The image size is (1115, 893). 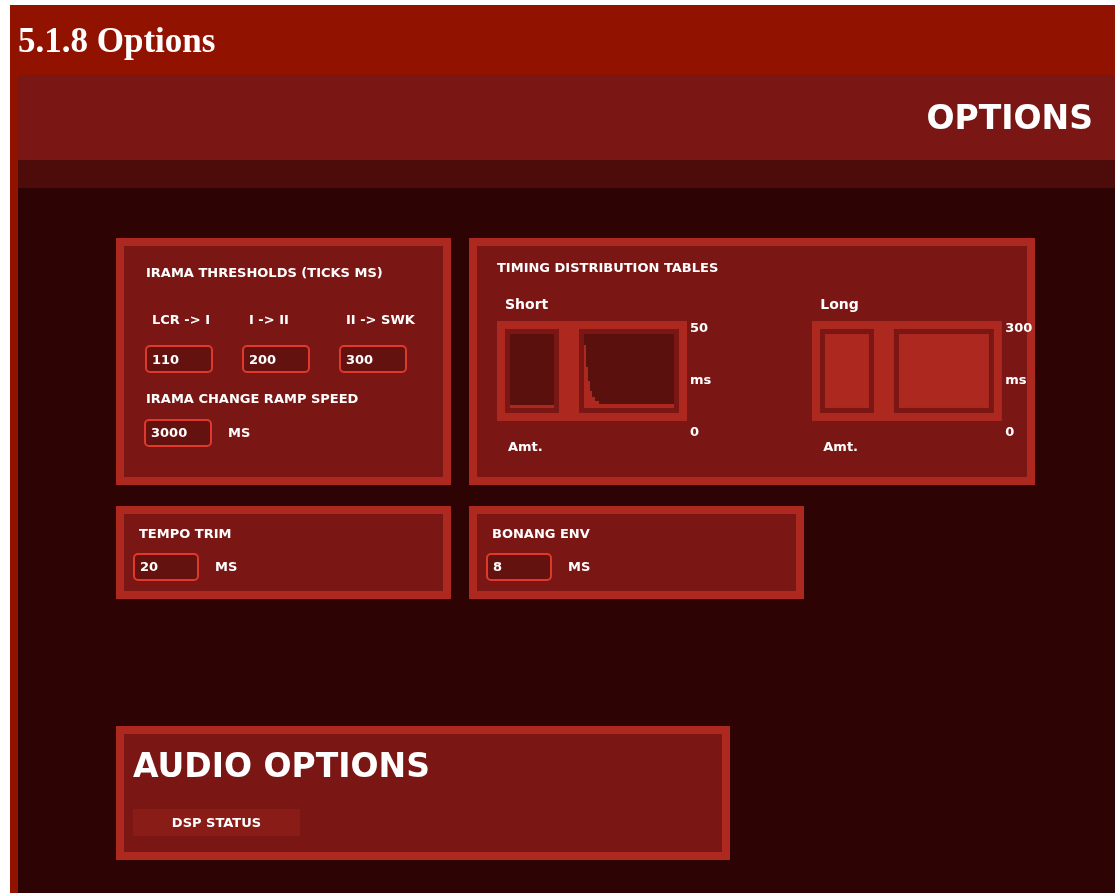 What do you see at coordinates (181, 319) in the screenshot?
I see `threshold-label: LCR -> I` at bounding box center [181, 319].